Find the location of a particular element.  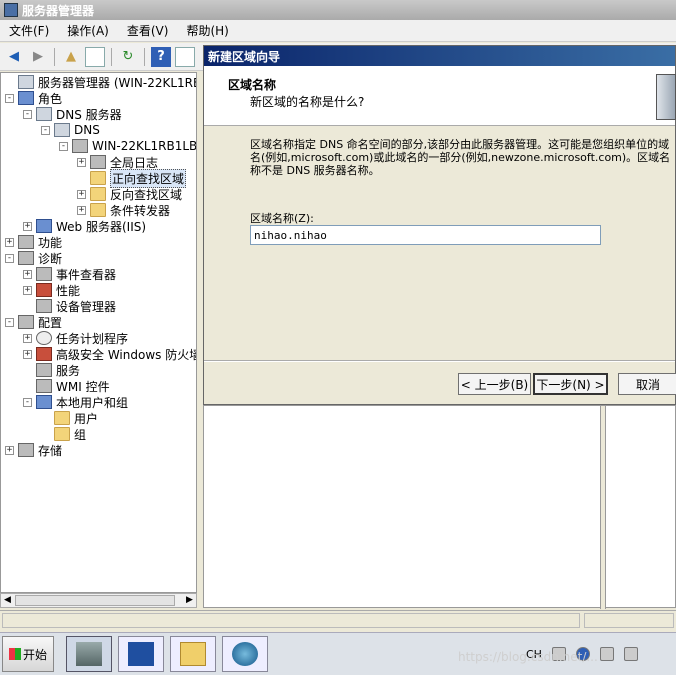

tree-node: - WIN-22KL1RB1LB8 is located at coordinates (127, 146).